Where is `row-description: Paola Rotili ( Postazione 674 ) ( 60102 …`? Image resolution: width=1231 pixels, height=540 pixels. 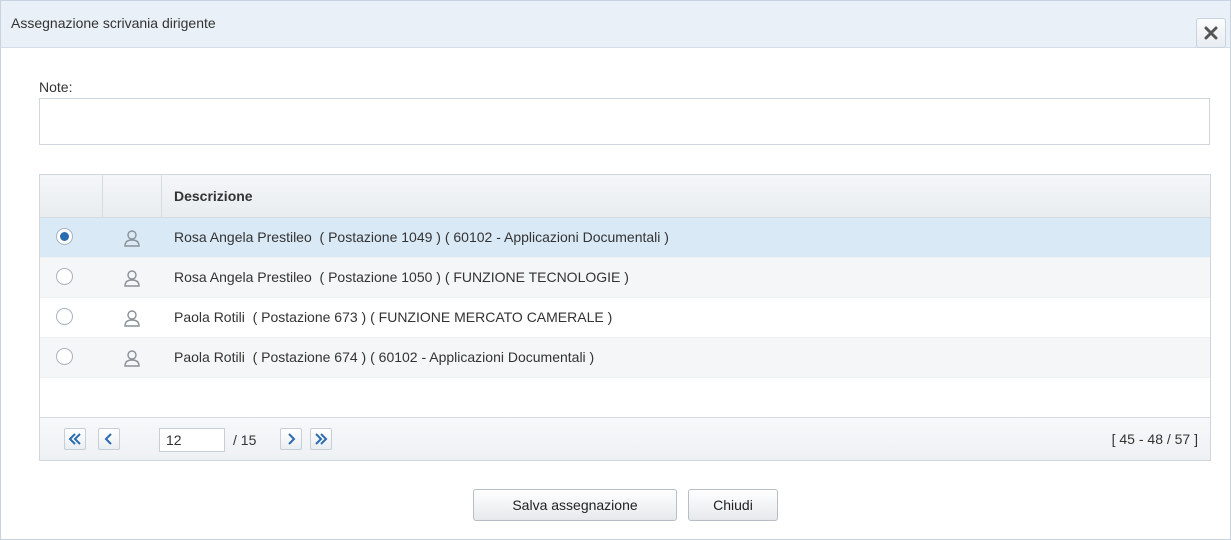 row-description: Paola Rotili ( Postazione 674 ) ( 60102 … is located at coordinates (384, 357).